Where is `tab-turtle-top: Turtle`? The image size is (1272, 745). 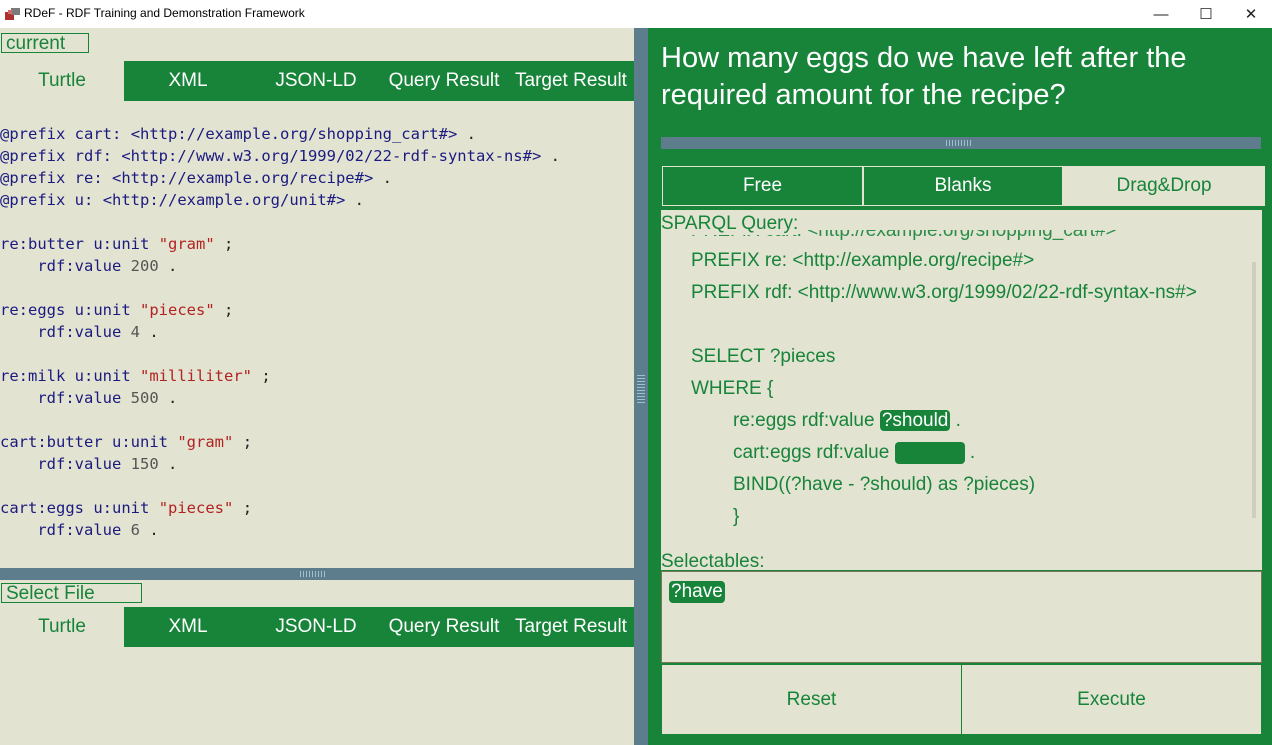
tab-turtle-top: Turtle is located at coordinates (62, 81).